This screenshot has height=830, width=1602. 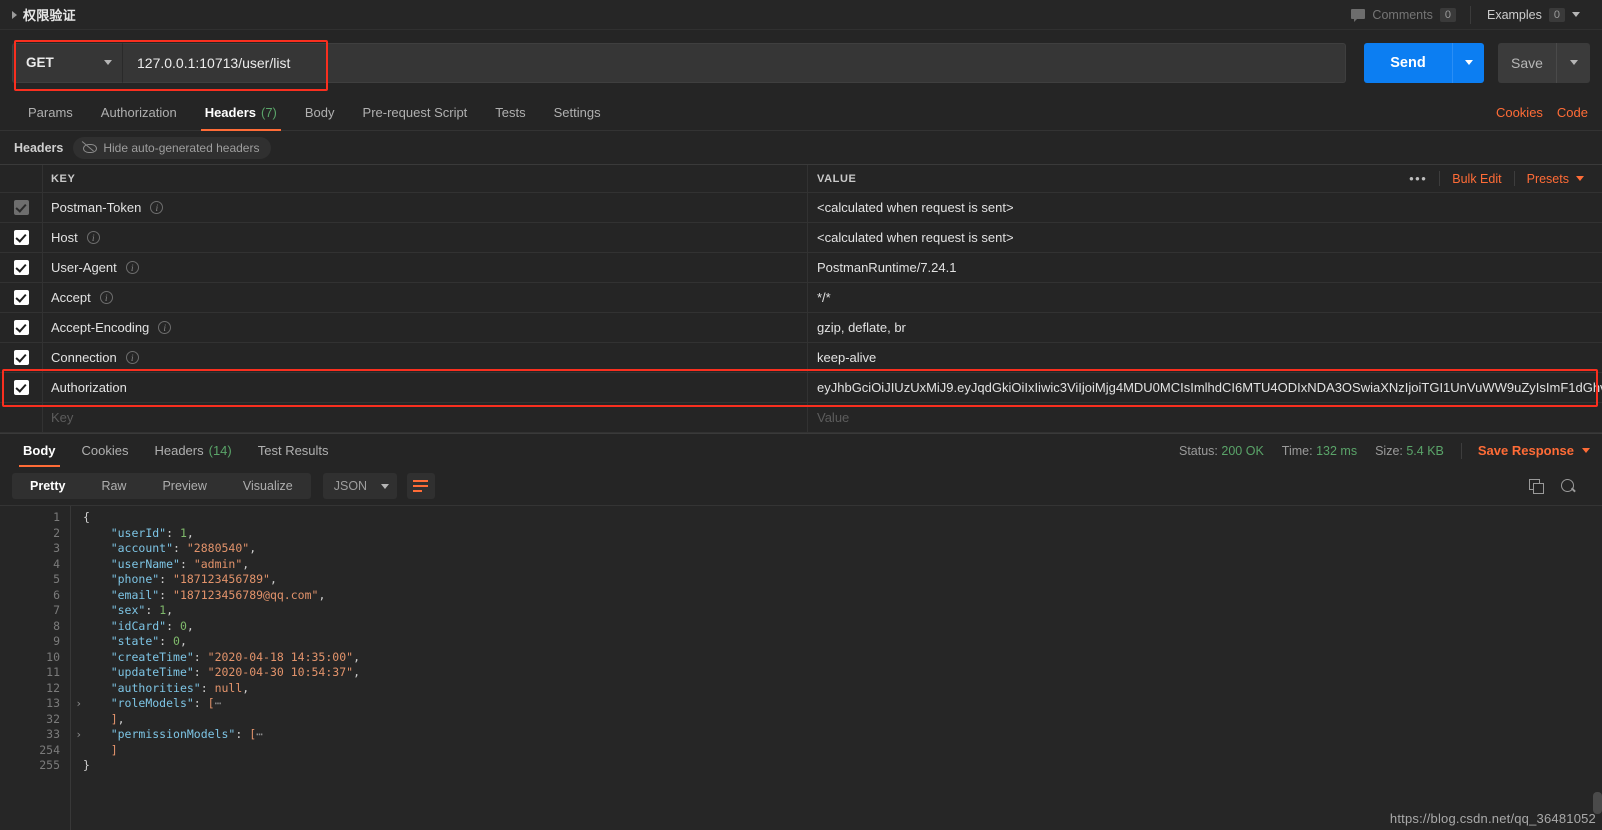 What do you see at coordinates (425, 297) in the screenshot?
I see `key-cell: Accept i` at bounding box center [425, 297].